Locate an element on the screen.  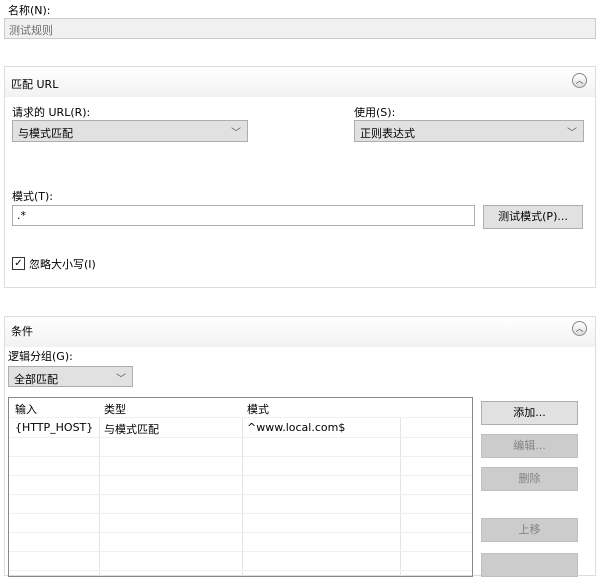
name-label: 名称(N): is located at coordinates (29, 10).